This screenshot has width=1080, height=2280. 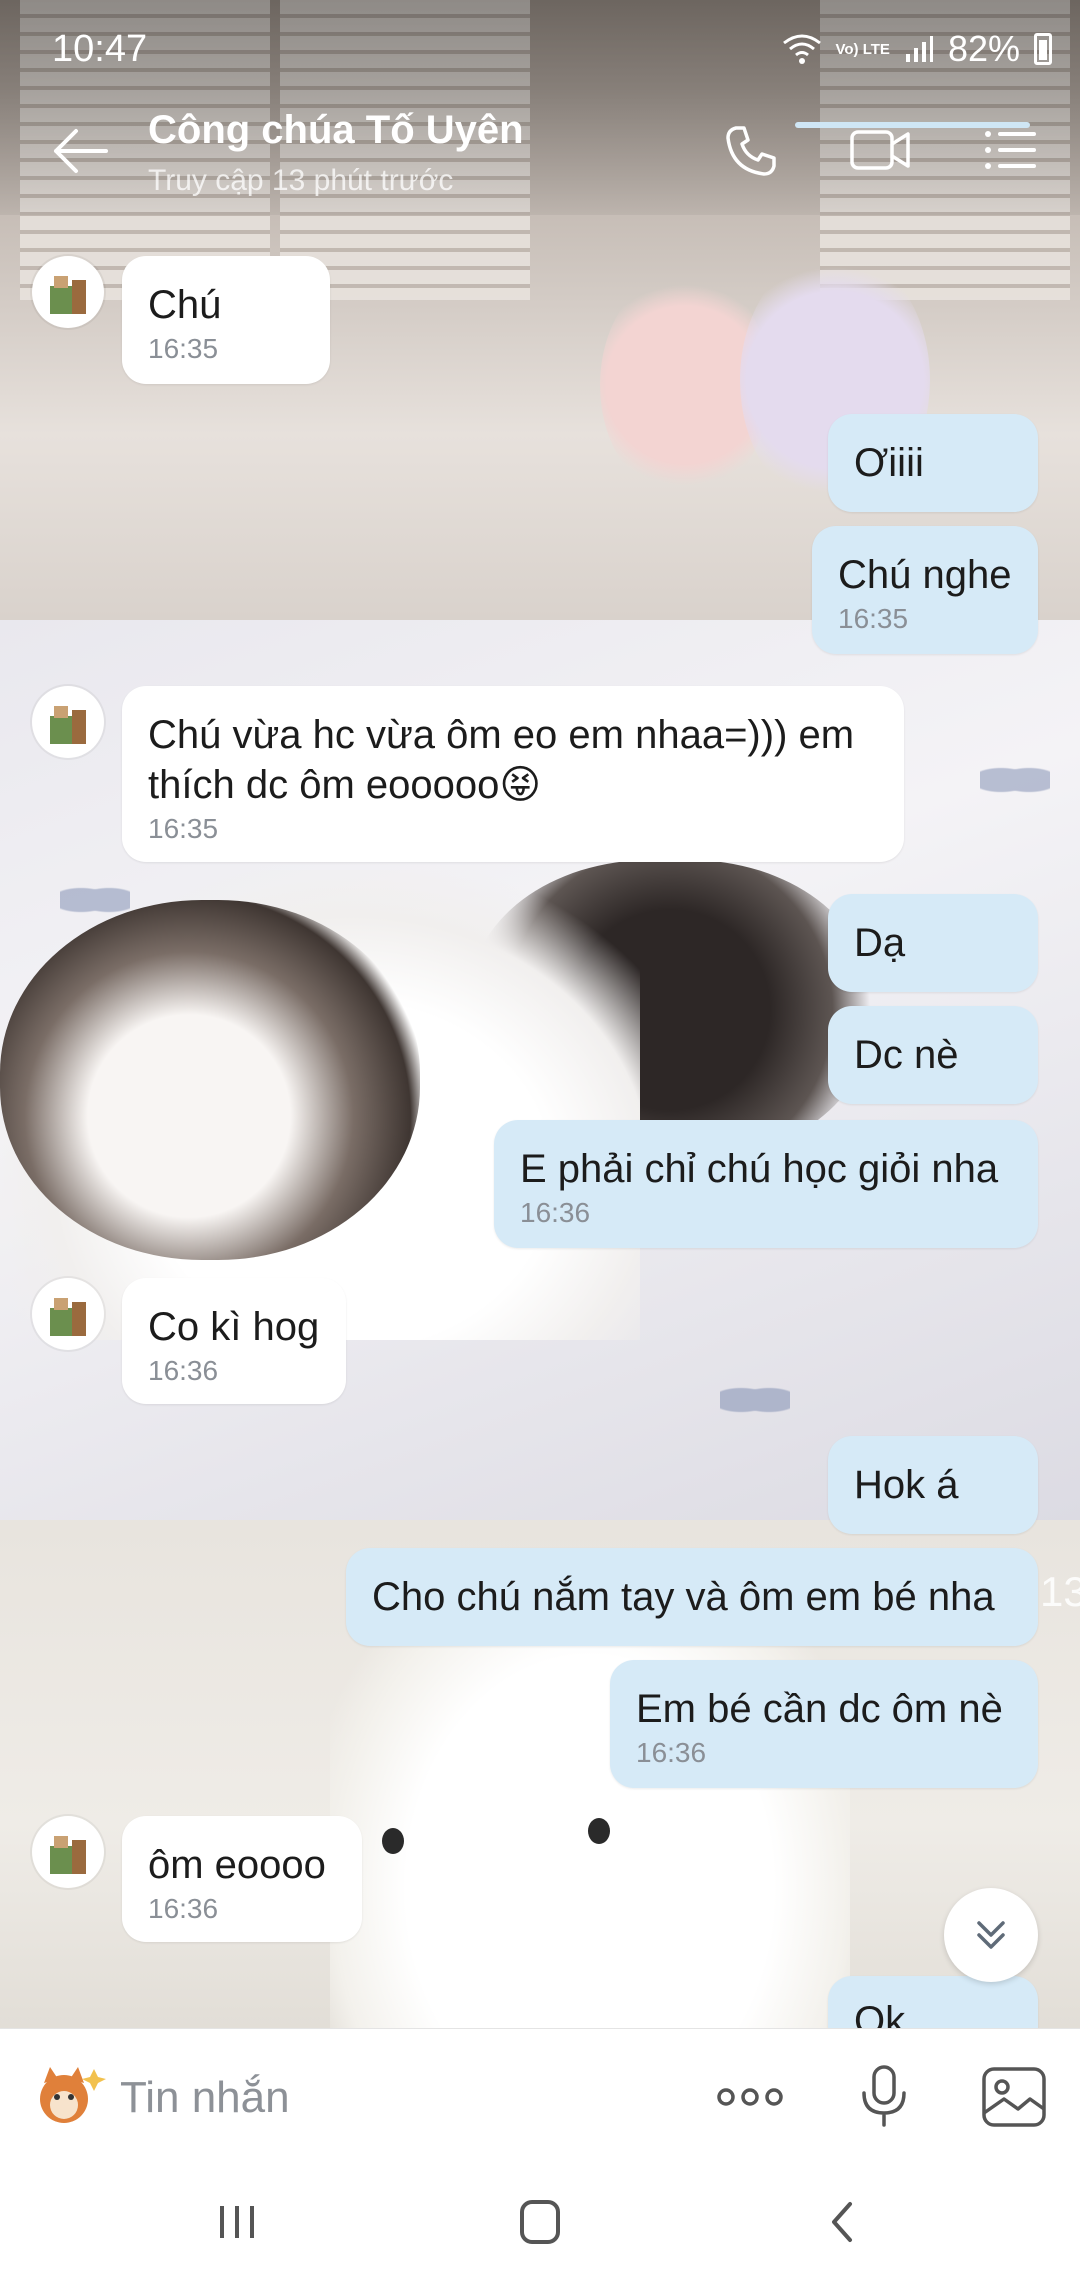 I want to click on message-bubble-incoming: Chú 16:35, so click(x=226, y=320).